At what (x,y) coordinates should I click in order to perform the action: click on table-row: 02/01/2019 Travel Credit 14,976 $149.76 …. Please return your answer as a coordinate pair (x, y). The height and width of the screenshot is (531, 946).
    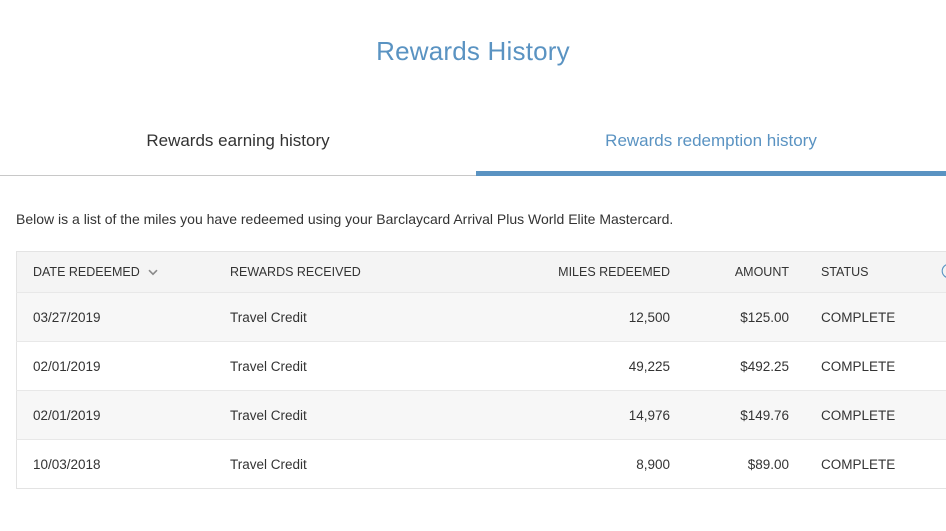
    Looking at the image, I should click on (481, 415).